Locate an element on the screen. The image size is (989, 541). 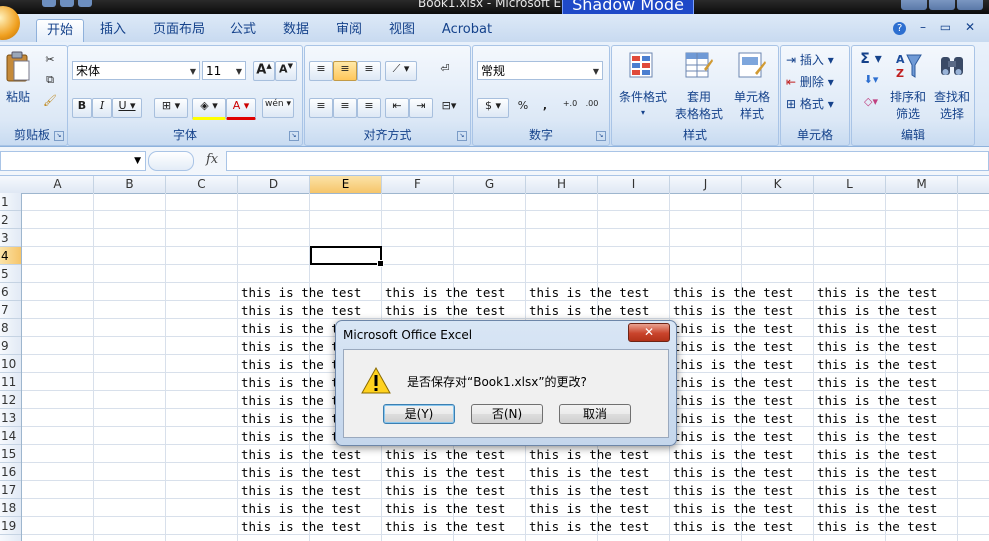
row-header-11: 11 is located at coordinates (10, 382).